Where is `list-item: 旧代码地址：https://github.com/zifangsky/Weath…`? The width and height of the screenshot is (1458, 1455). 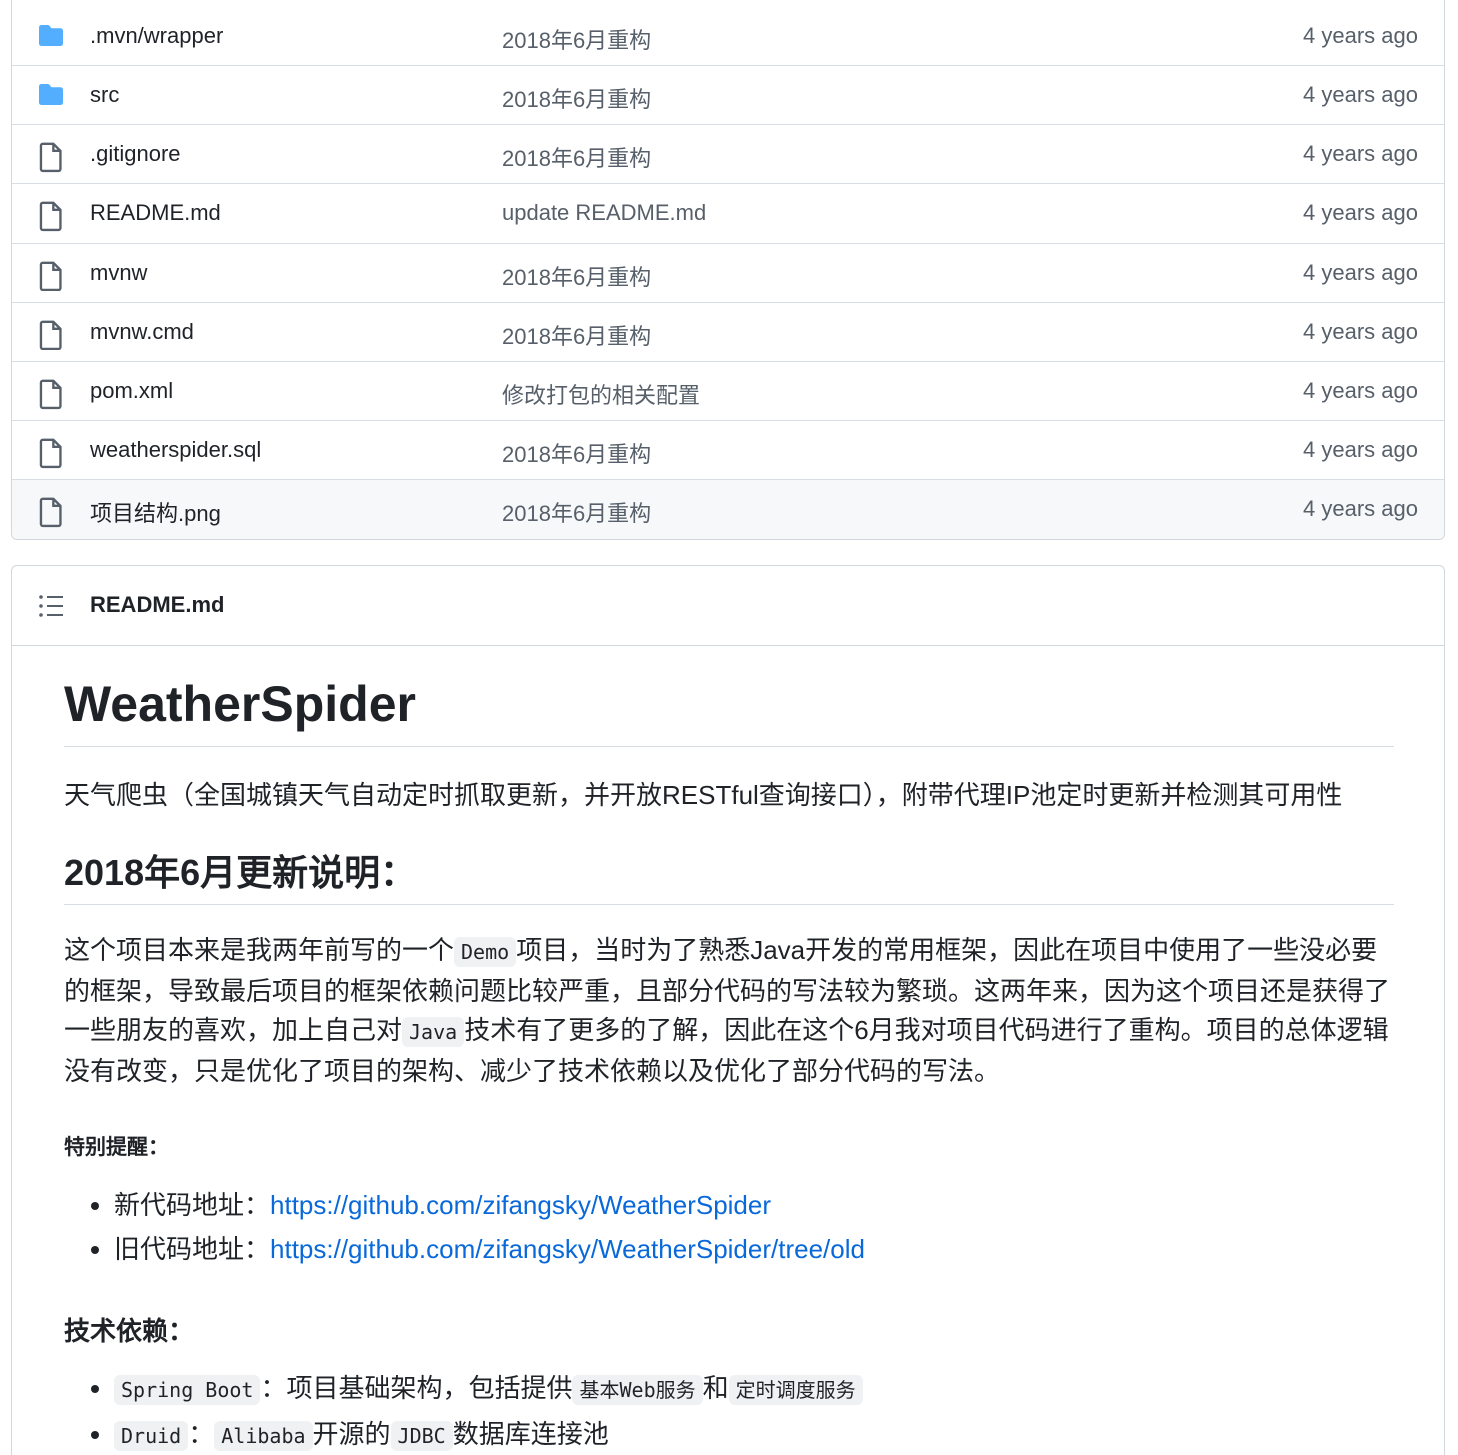
list-item: 旧代码地址：https://github.com/zifangsky/Weath… is located at coordinates (754, 1249).